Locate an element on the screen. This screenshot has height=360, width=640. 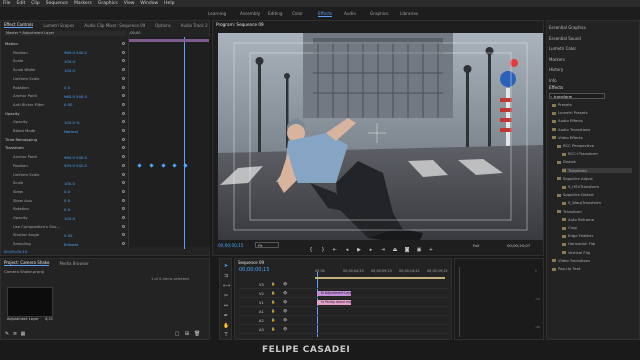
export-frame-icon: ◙ is located at coordinates (407, 250).